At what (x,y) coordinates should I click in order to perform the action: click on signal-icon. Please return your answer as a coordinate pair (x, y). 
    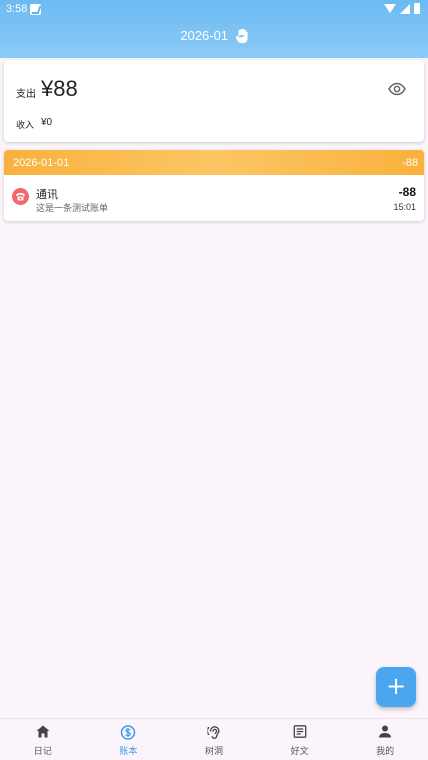
    Looking at the image, I should click on (405, 8).